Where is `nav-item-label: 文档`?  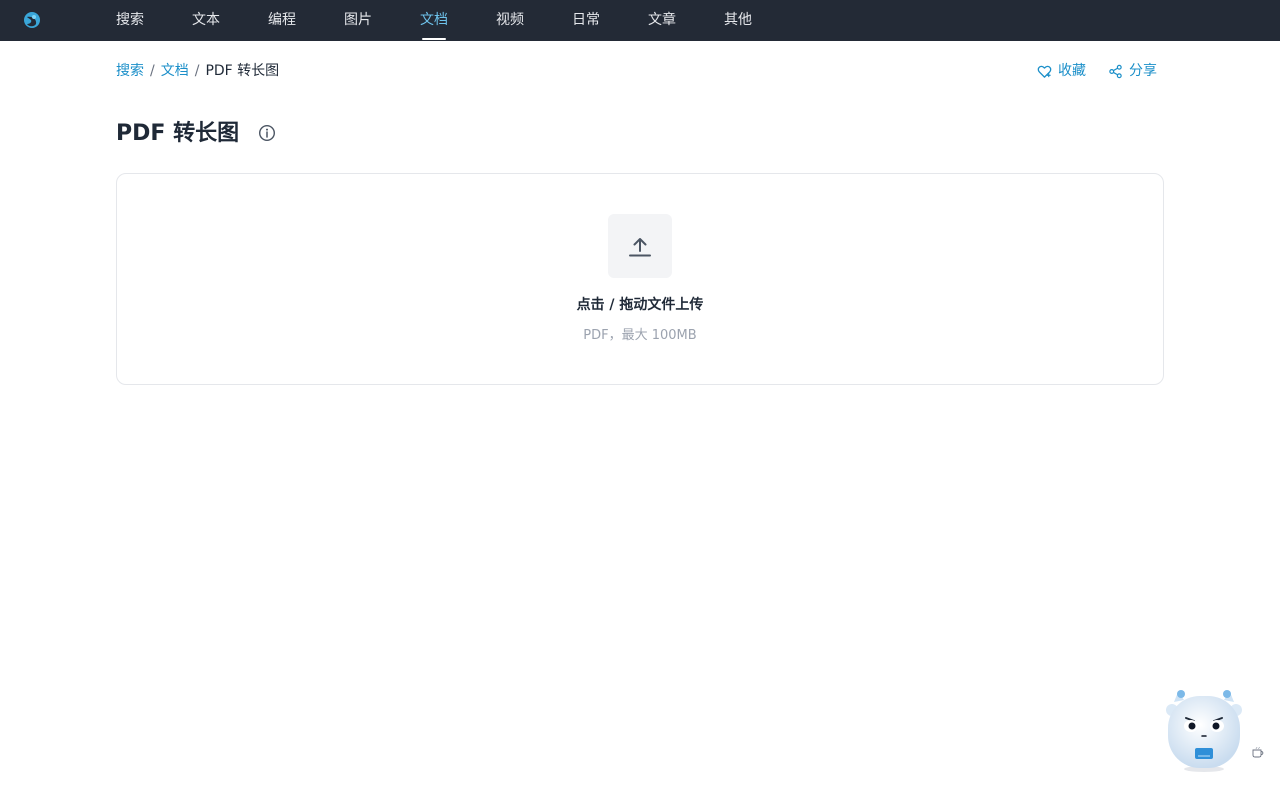 nav-item-label: 文档 is located at coordinates (434, 20).